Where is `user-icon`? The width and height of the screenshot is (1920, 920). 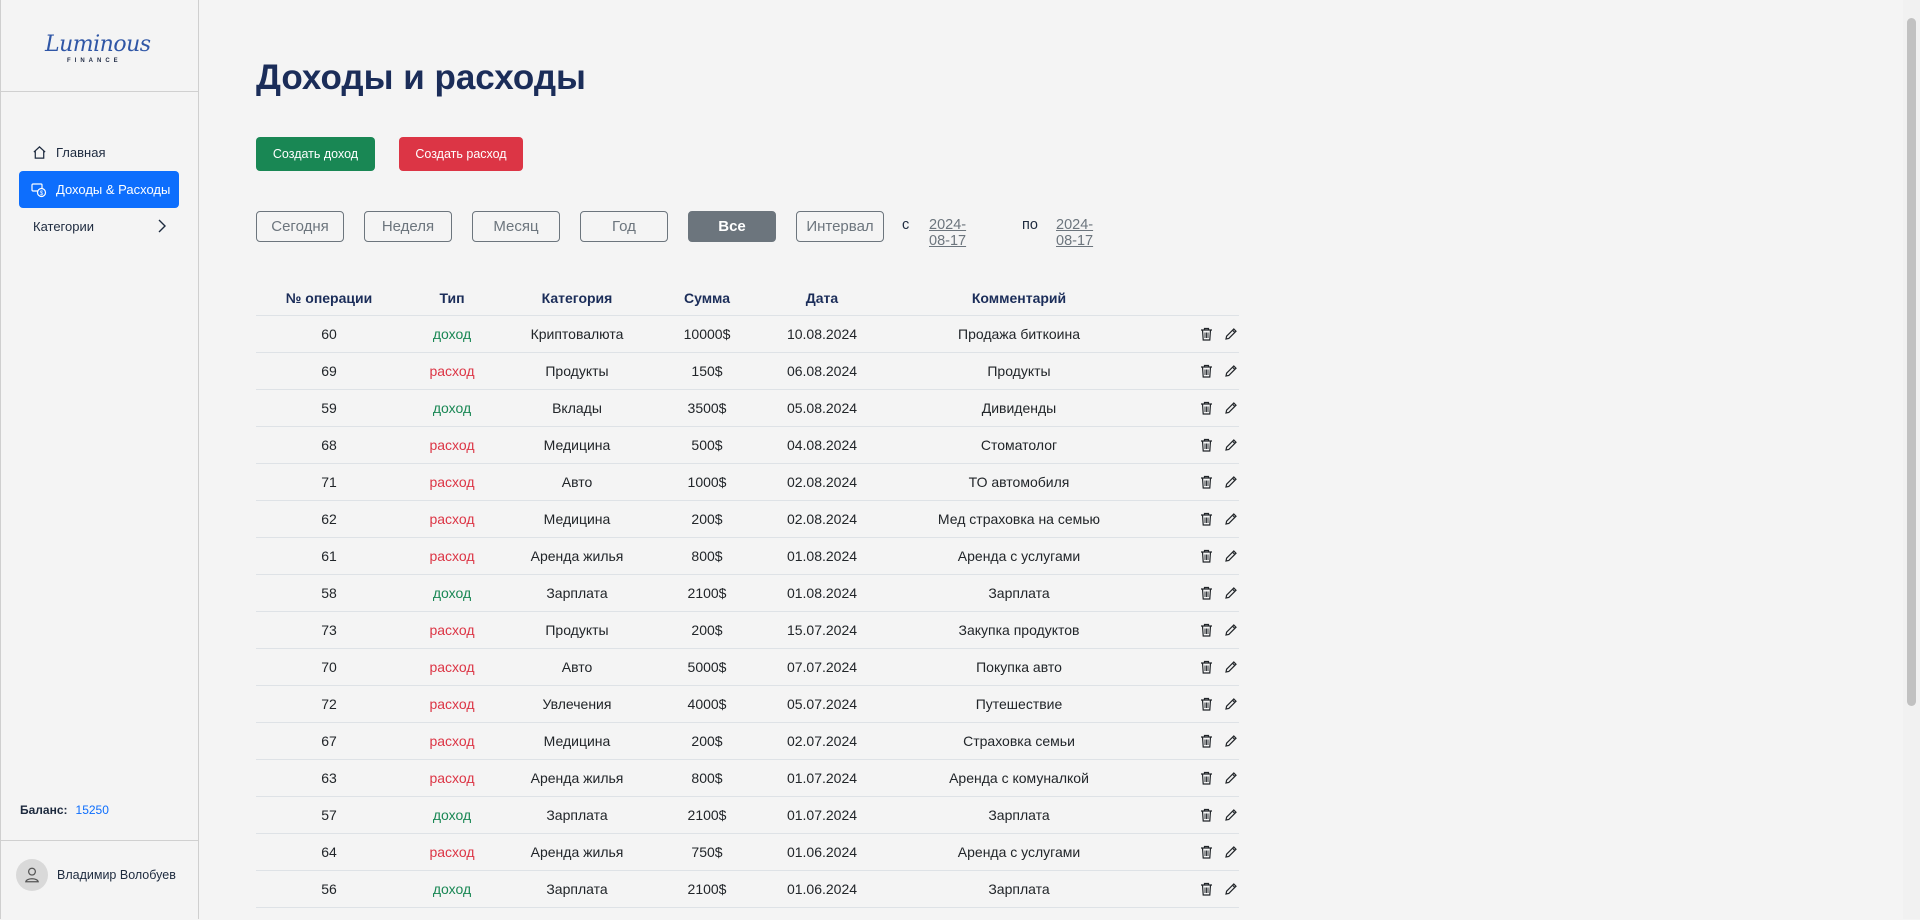 user-icon is located at coordinates (32, 875).